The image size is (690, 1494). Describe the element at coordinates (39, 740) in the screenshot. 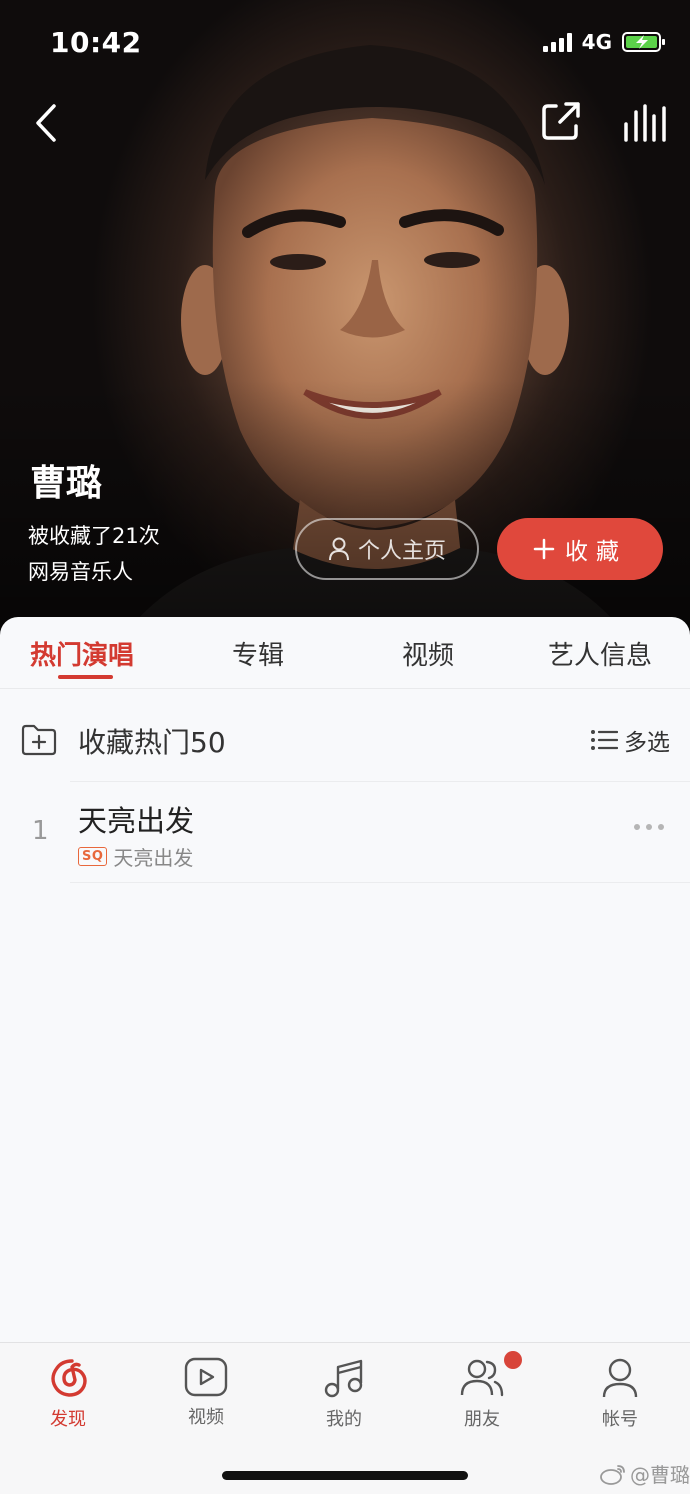

I see `folder-plus-icon` at that location.